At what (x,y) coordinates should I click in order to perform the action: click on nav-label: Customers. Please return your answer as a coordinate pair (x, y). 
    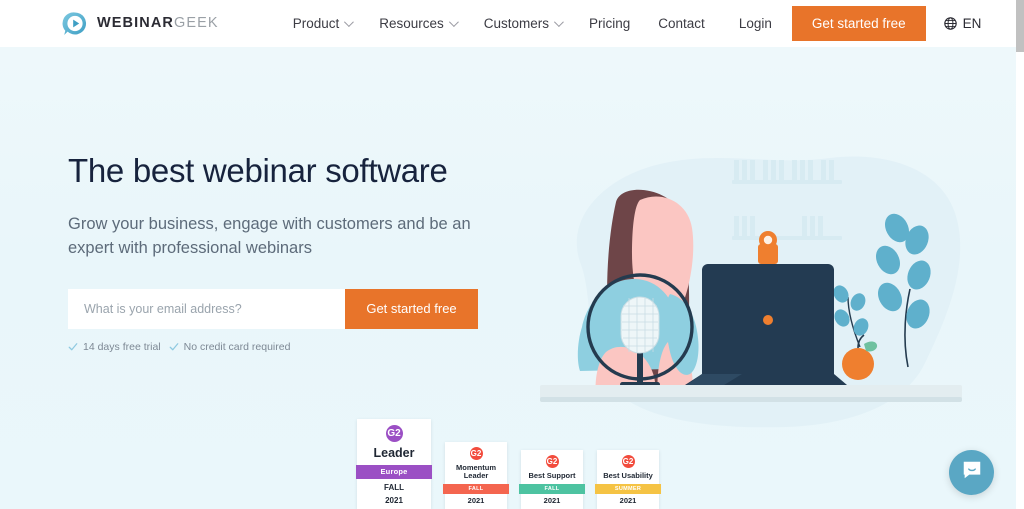
    Looking at the image, I should click on (516, 23).